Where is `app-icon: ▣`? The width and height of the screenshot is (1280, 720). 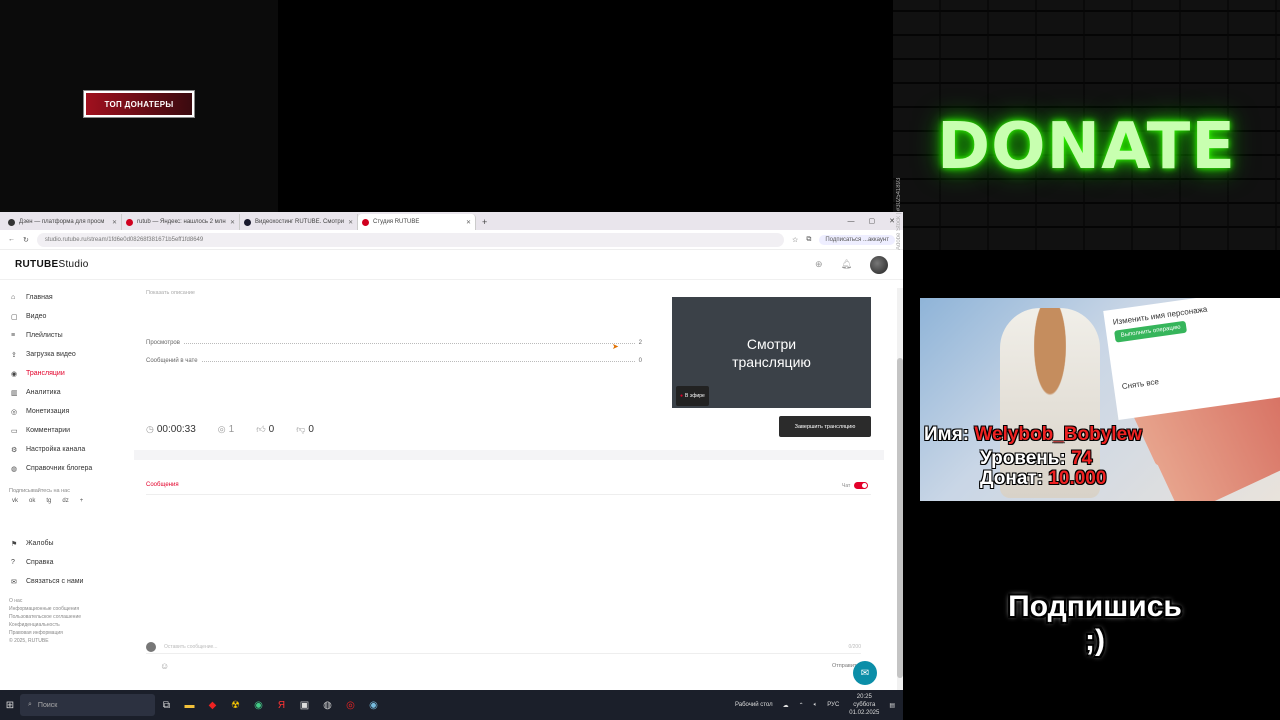
app-icon: ▣ is located at coordinates (304, 705).